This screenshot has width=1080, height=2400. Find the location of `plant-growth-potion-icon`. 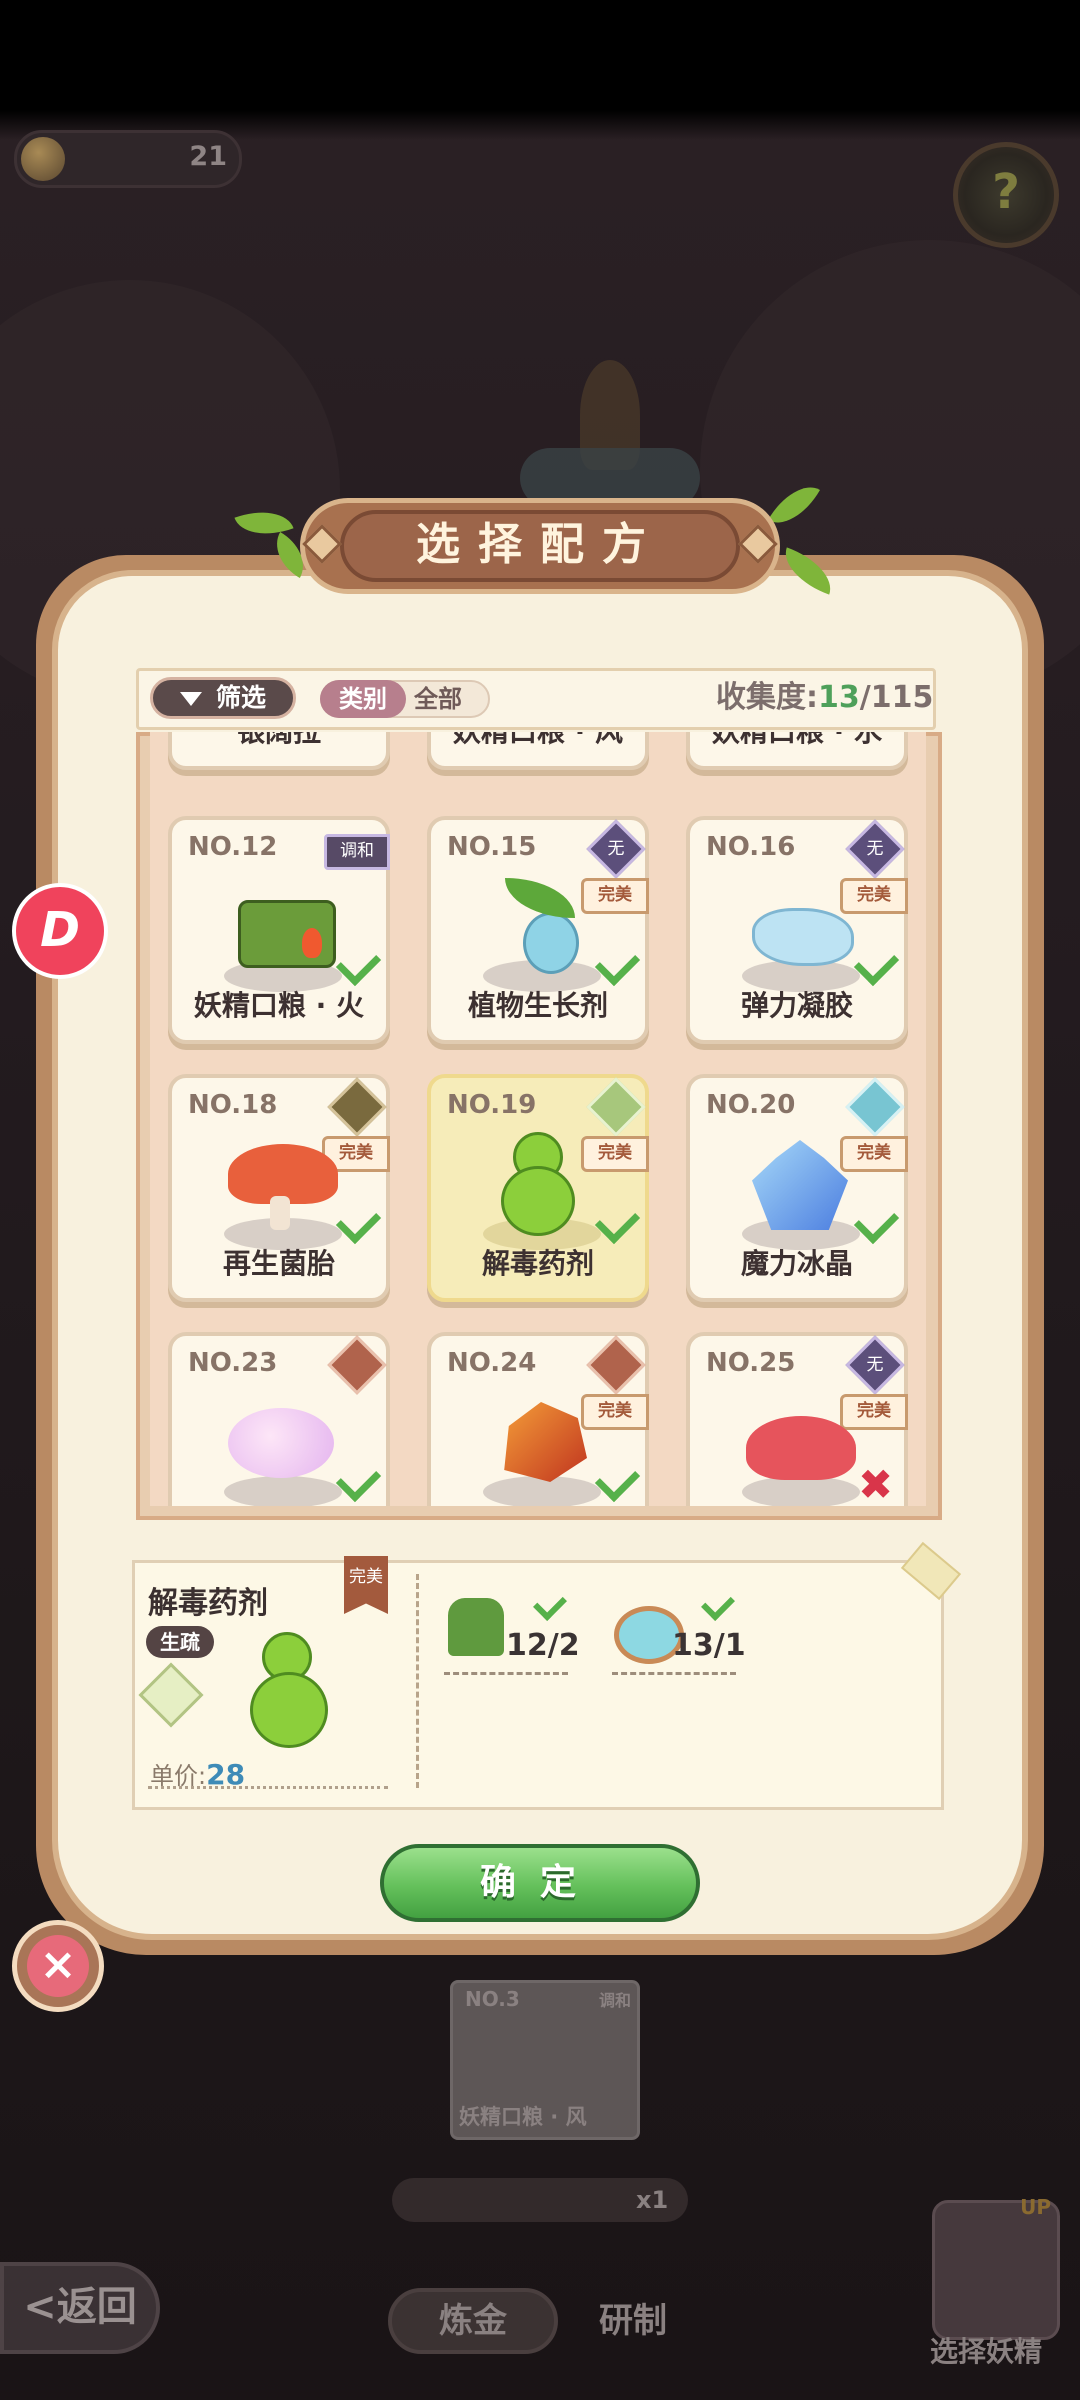

plant-growth-potion-icon is located at coordinates (551, 943).